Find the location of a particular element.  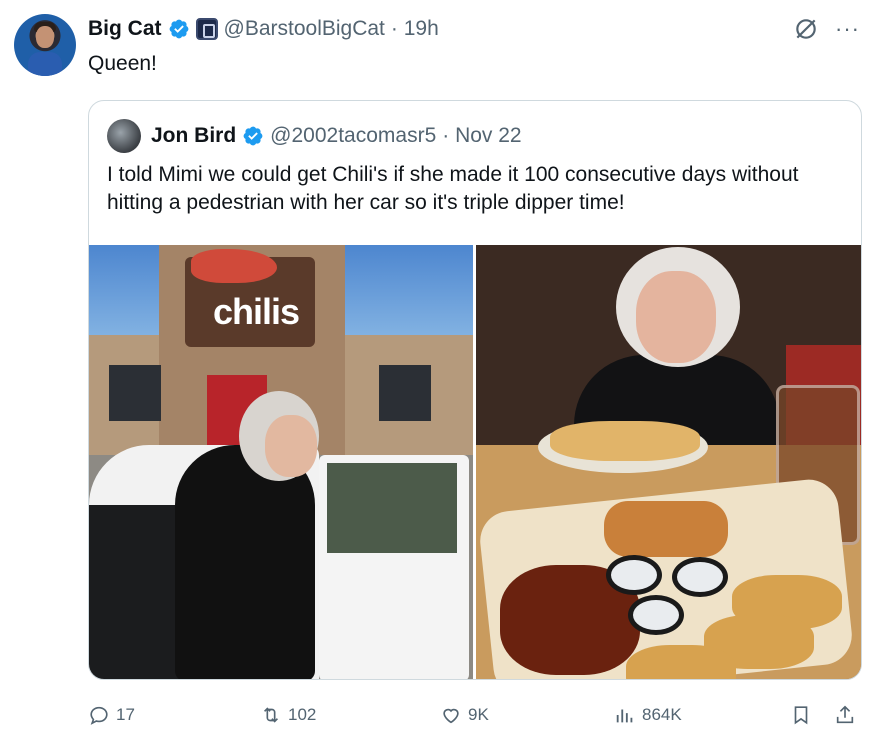

views-count: 864K is located at coordinates (662, 714).